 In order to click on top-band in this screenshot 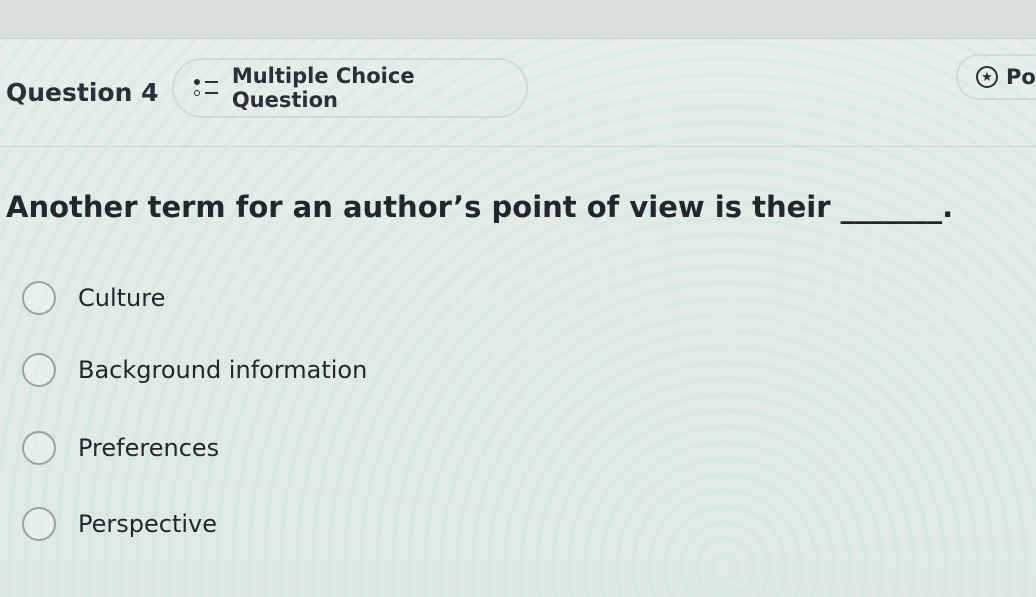, I will do `click(518, 19)`.